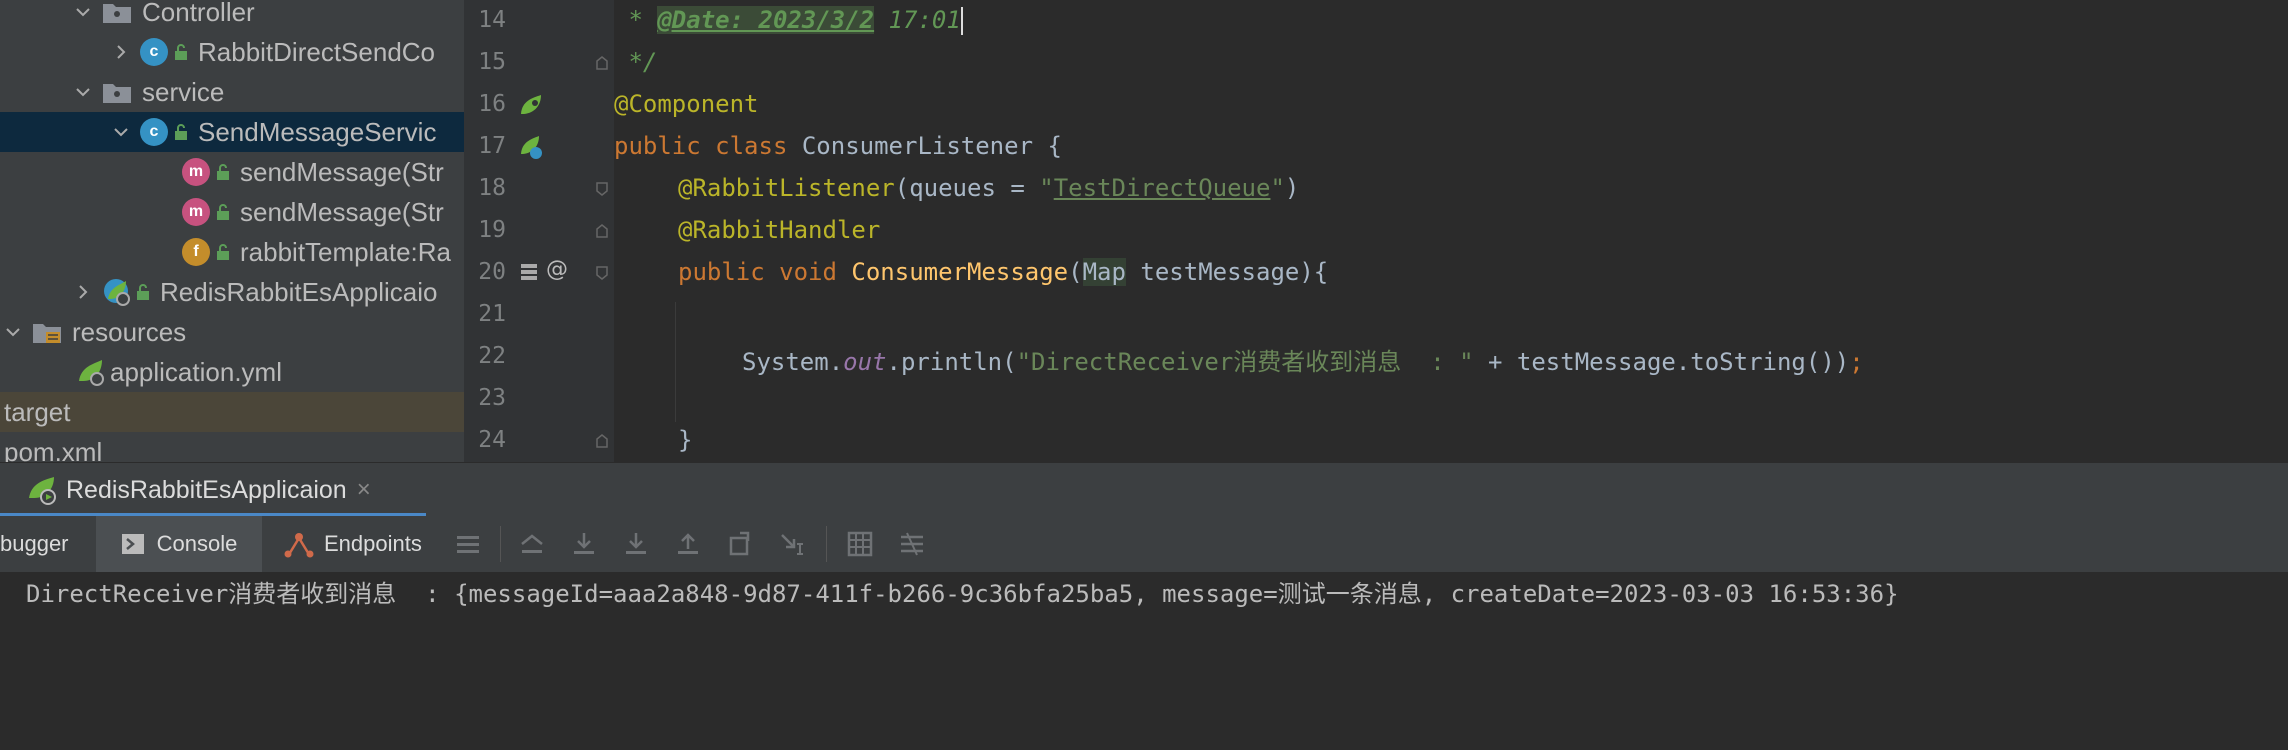  I want to click on tab-debugger: bugger, so click(43, 544).